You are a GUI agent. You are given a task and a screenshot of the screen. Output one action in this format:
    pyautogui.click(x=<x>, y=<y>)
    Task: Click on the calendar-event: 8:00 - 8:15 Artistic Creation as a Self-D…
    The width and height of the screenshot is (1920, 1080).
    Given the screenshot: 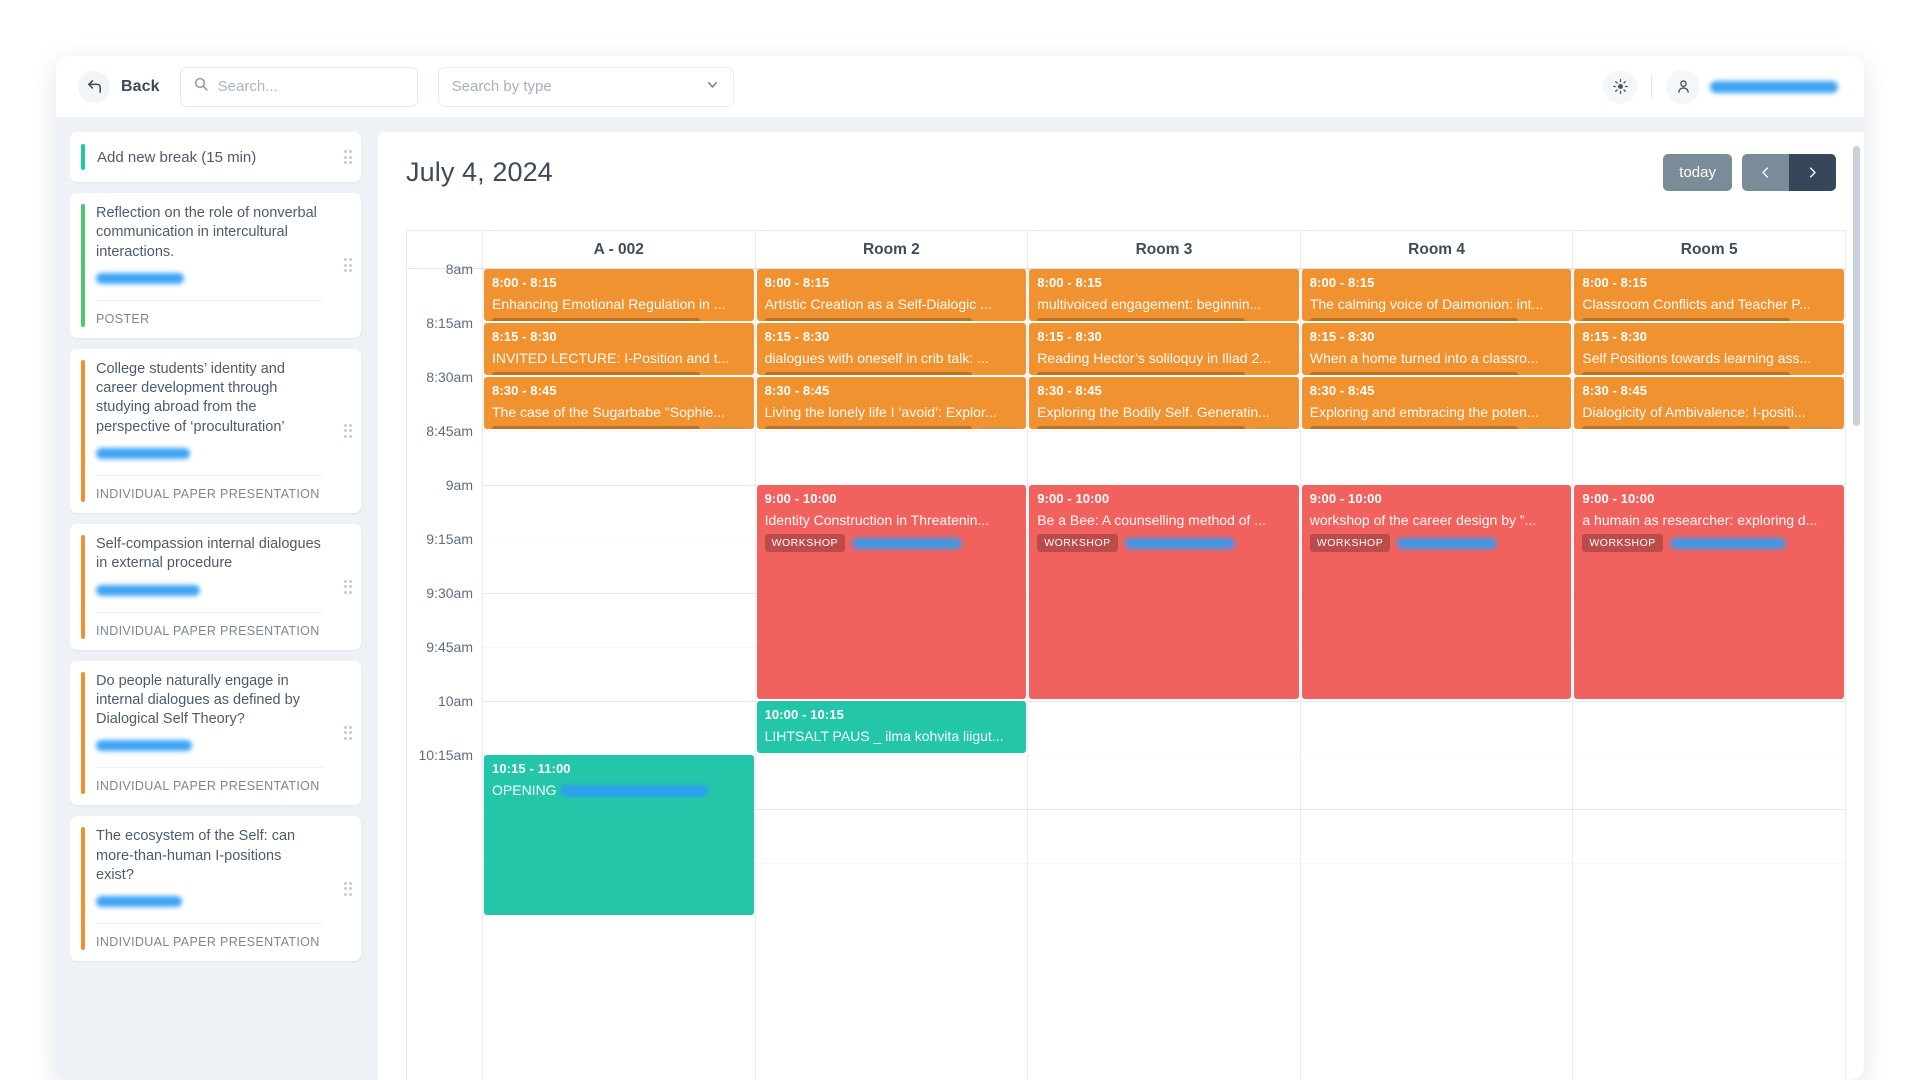 What is the action you would take?
    pyautogui.click(x=891, y=295)
    